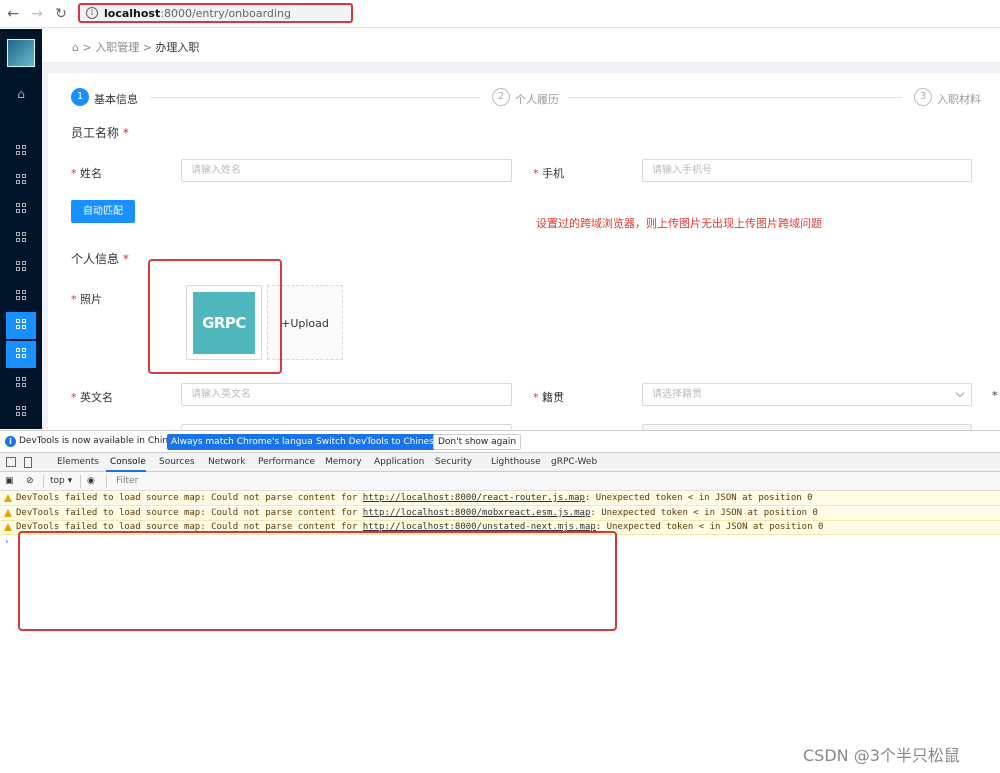 This screenshot has height=773, width=1000. Describe the element at coordinates (807, 394) in the screenshot. I see `native-place-select: 请选择籍贯` at that location.